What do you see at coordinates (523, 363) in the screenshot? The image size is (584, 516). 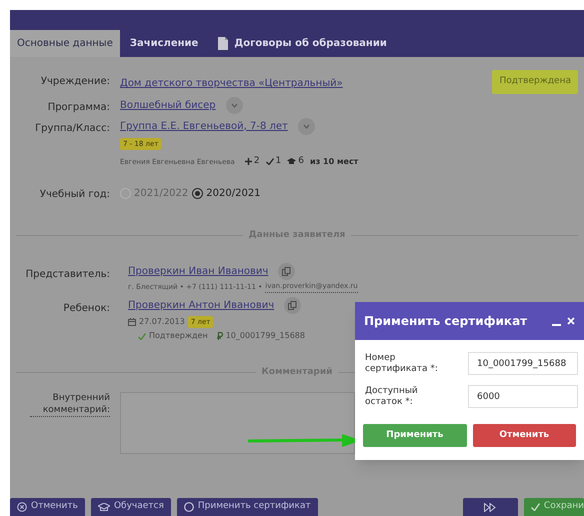 I see `input-field: 10_0001799_15688` at bounding box center [523, 363].